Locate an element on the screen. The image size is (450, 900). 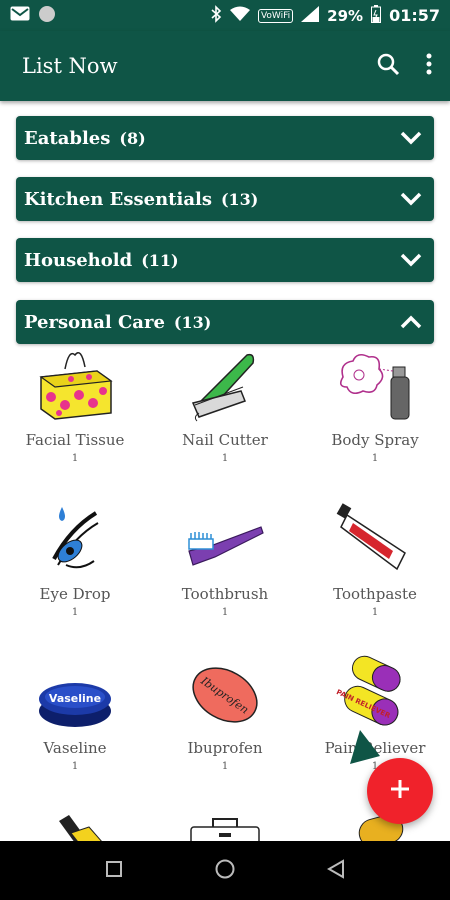
battery-icon is located at coordinates (376, 15).